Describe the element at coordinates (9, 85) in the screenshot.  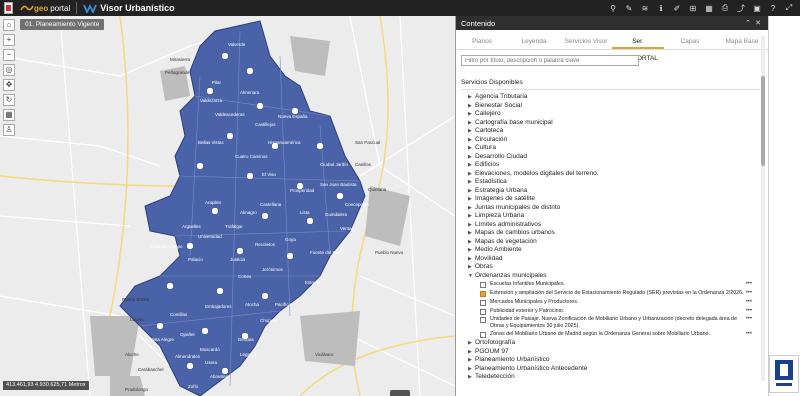
I see `pan-icon: ✥` at that location.